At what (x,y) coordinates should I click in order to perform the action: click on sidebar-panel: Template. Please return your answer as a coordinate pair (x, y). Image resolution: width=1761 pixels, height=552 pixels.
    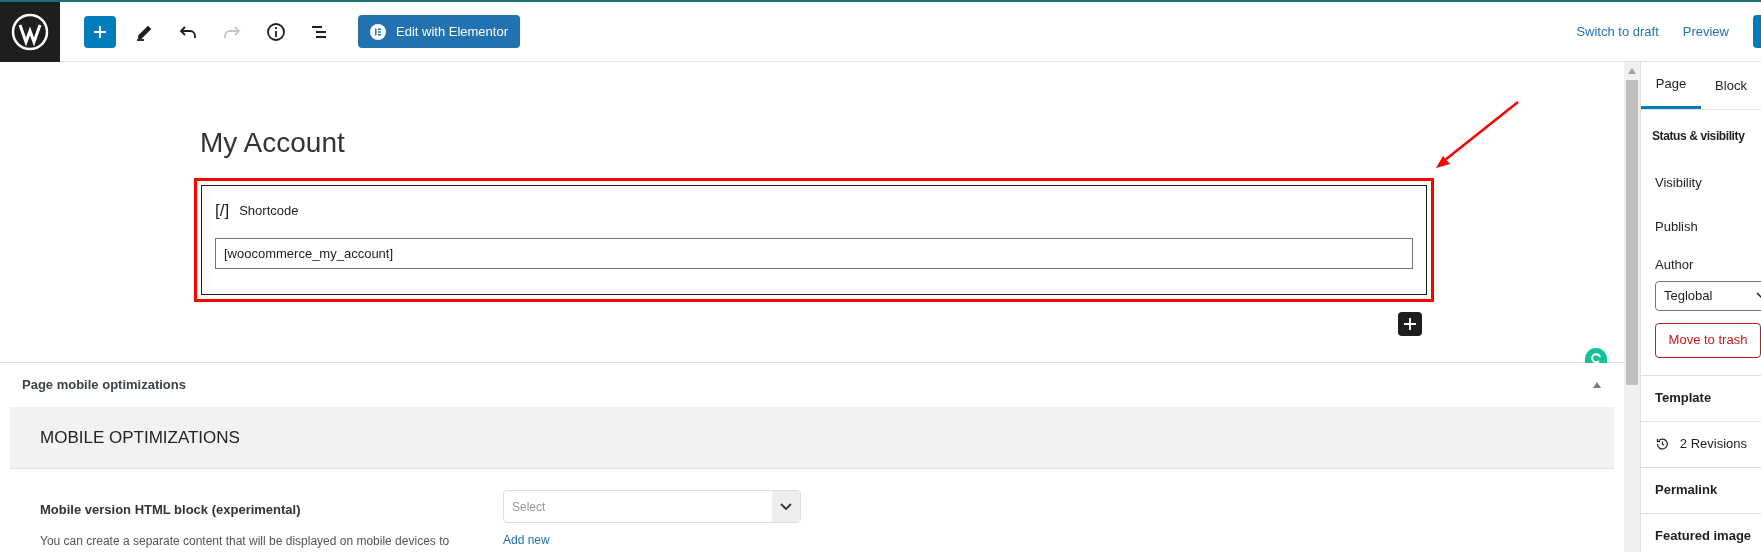
    Looking at the image, I should click on (1701, 398).